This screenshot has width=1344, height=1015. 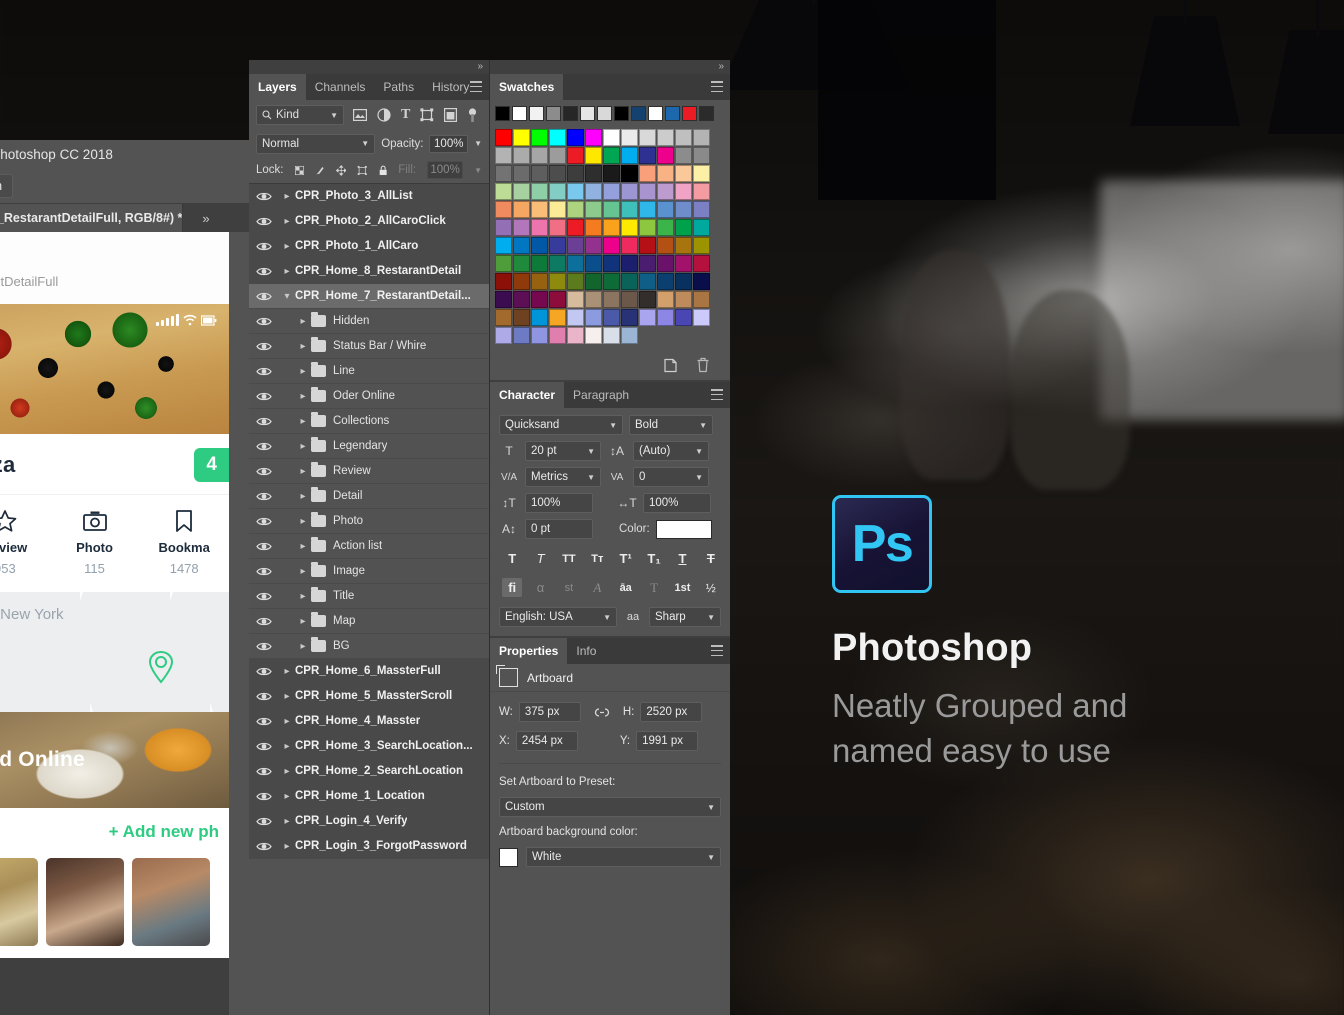 I want to click on layer-row: ▸ CPR_Home_8_RestarantDetail, so click(x=369, y=271).